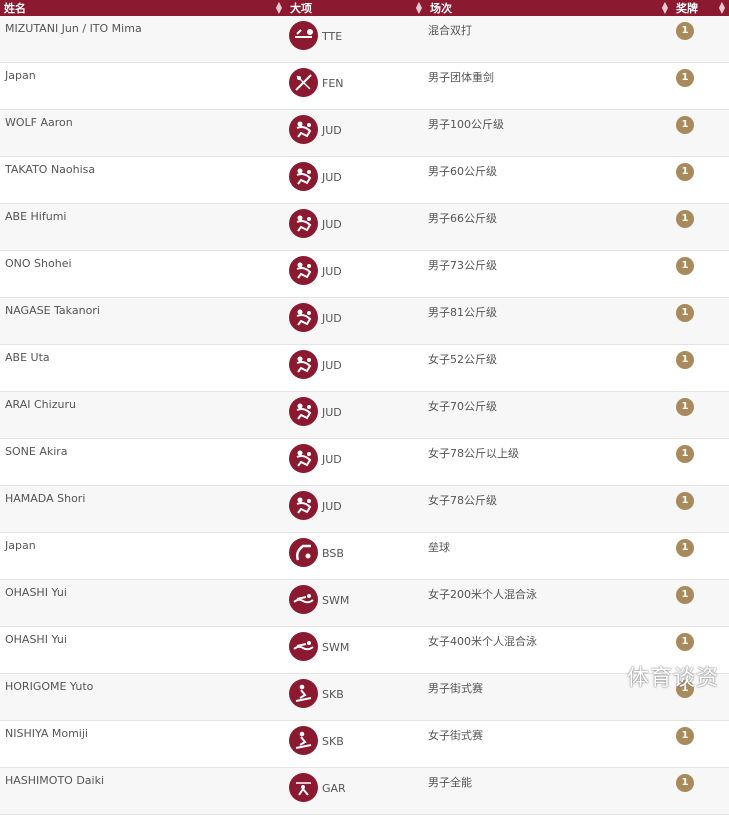 The width and height of the screenshot is (729, 815). What do you see at coordinates (35, 216) in the screenshot?
I see `athlete-name: ABE Hifumi` at bounding box center [35, 216].